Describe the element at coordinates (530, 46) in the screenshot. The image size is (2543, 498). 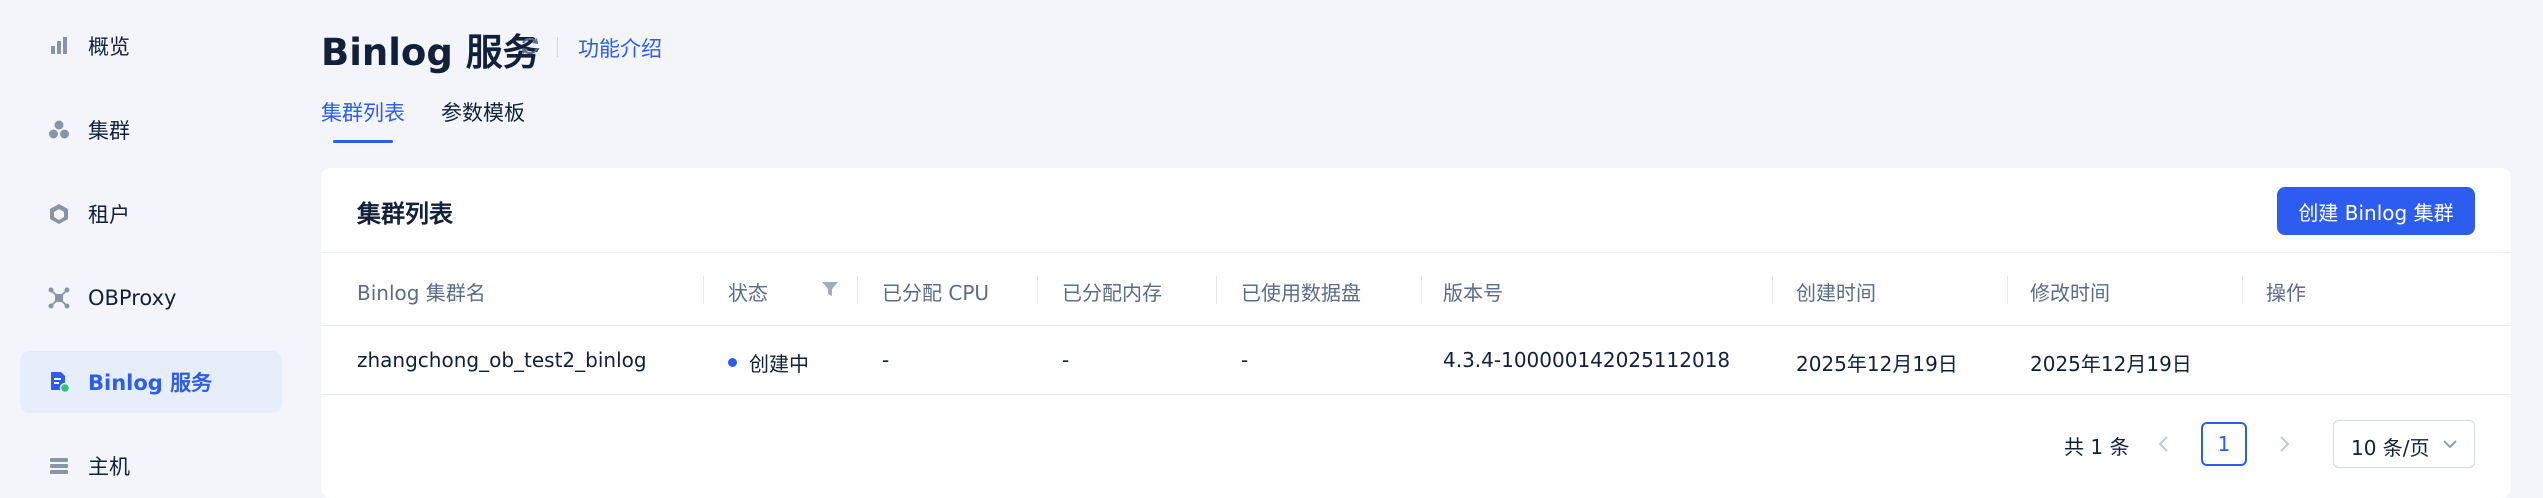
I see `refresh-icon` at that location.